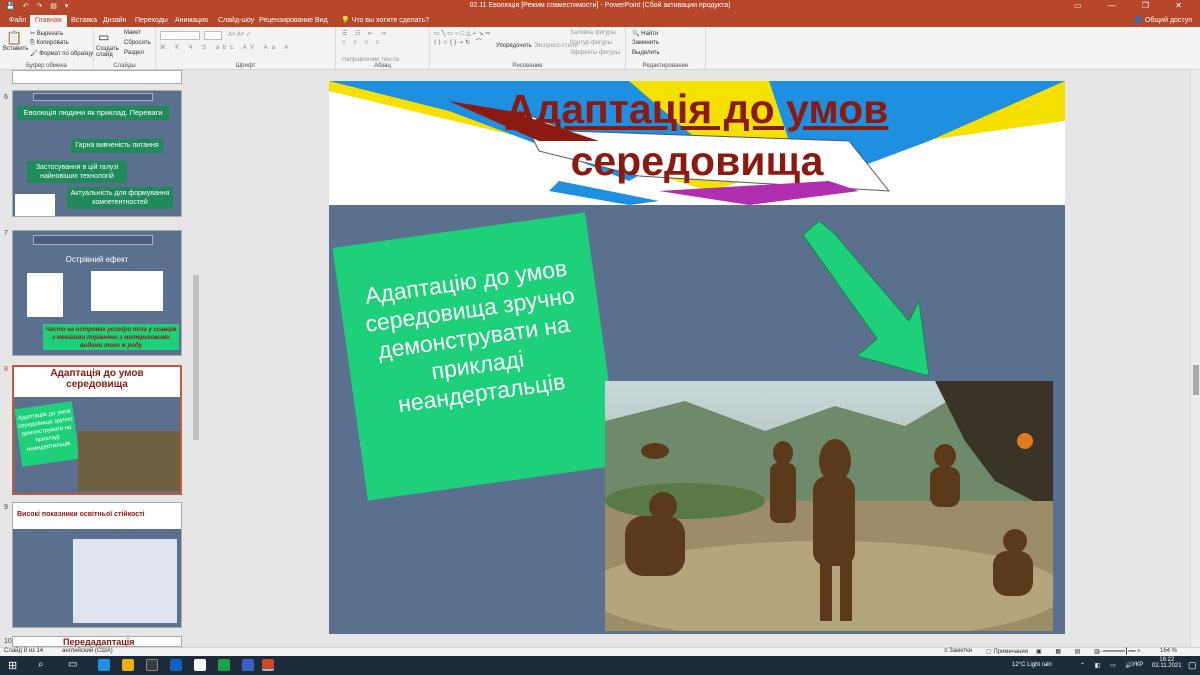 This screenshot has width=1200, height=675. Describe the element at coordinates (87, 651) in the screenshot. I see `language-indicator: английский (США)` at that location.